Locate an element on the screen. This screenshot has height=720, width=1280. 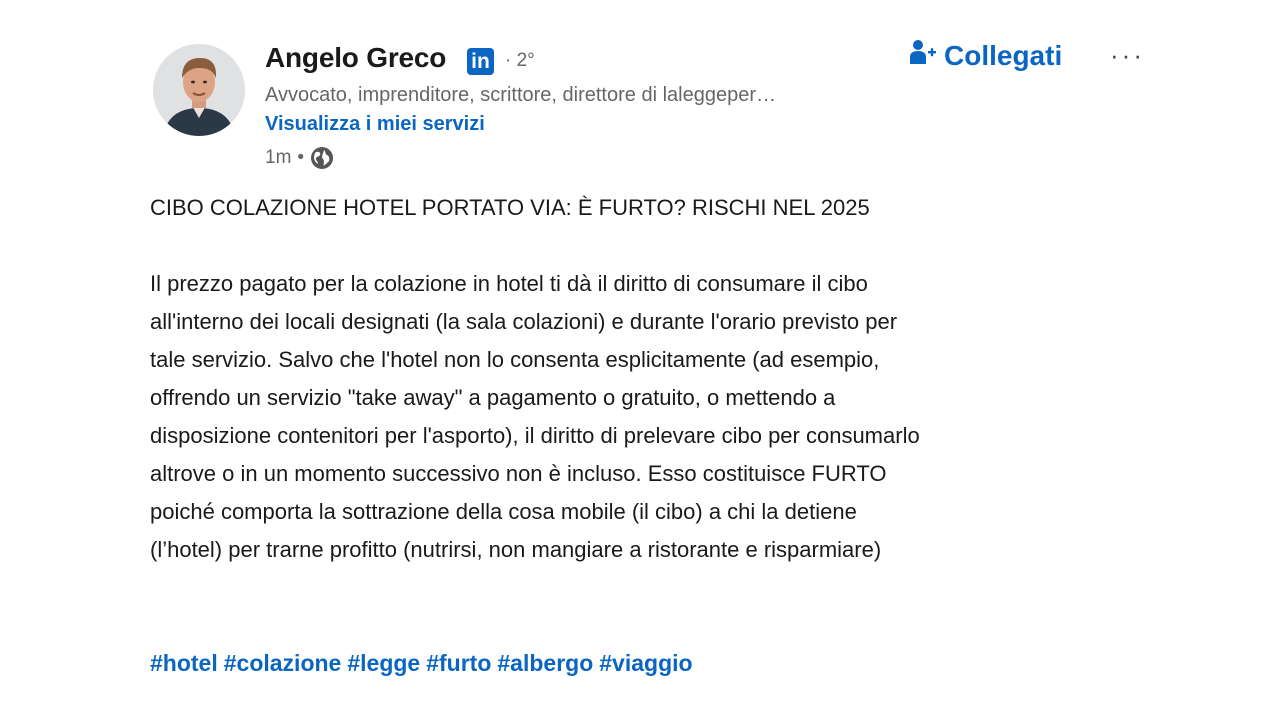
hashtag-albergo: #albergo is located at coordinates (545, 663).